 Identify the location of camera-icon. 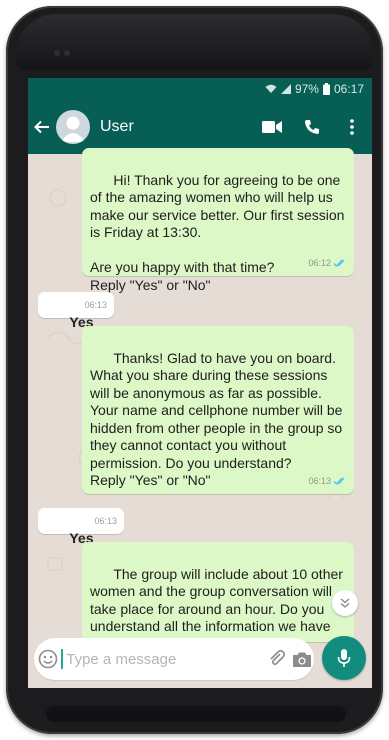
(301, 659).